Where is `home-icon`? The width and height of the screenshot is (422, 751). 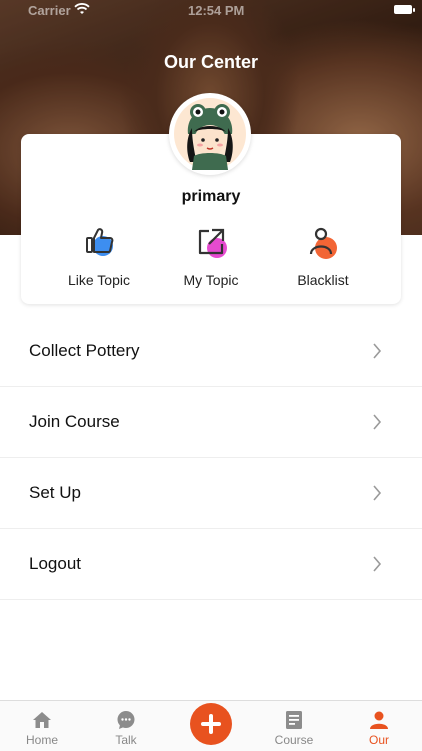
home-icon is located at coordinates (42, 720).